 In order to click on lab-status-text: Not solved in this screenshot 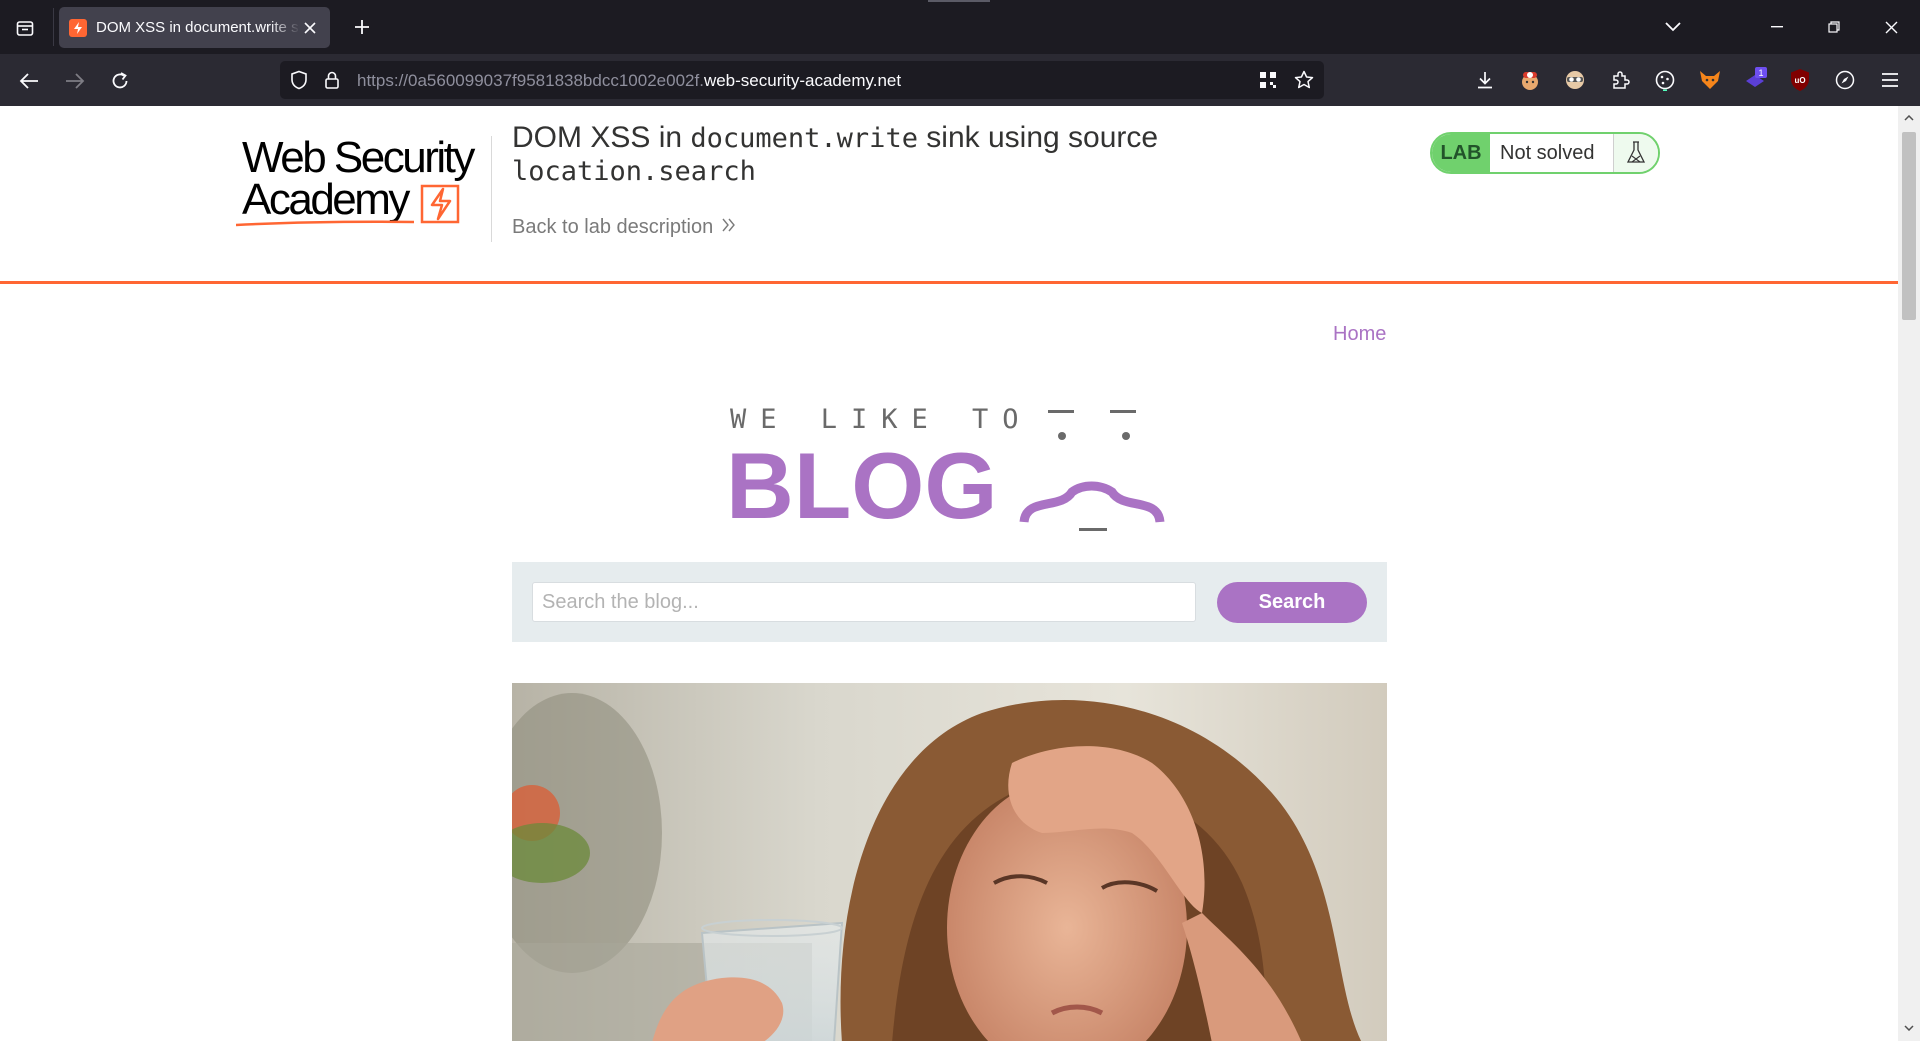, I will do `click(1552, 153)`.